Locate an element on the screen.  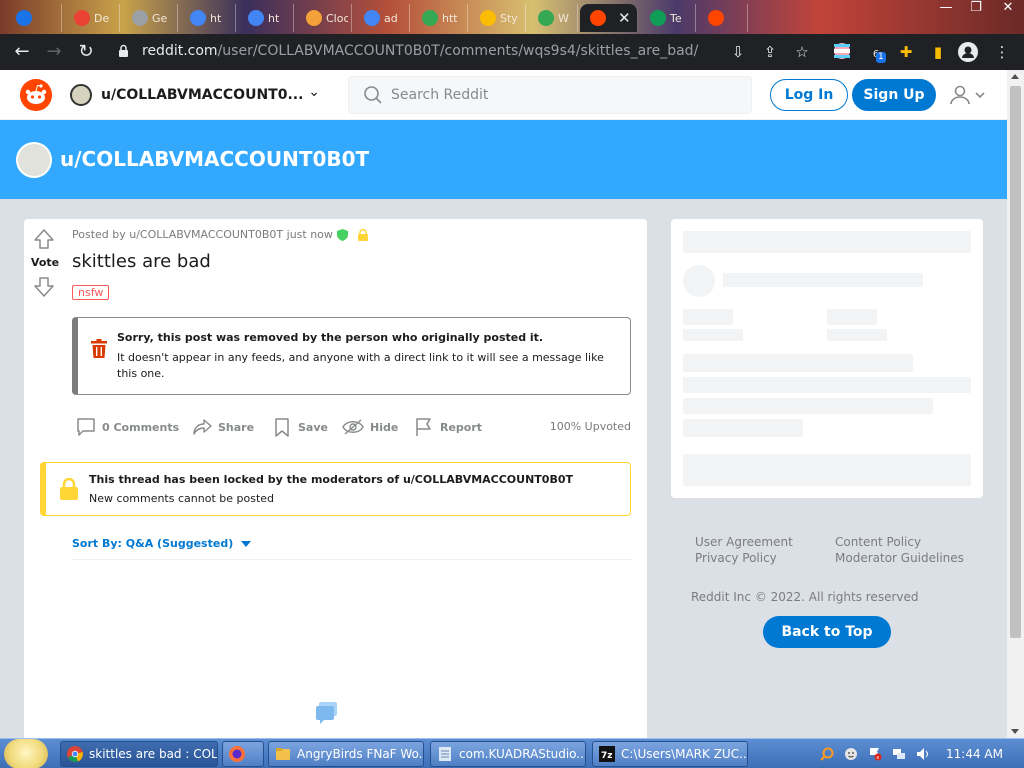
taskbar-item-firefox is located at coordinates (243, 754).